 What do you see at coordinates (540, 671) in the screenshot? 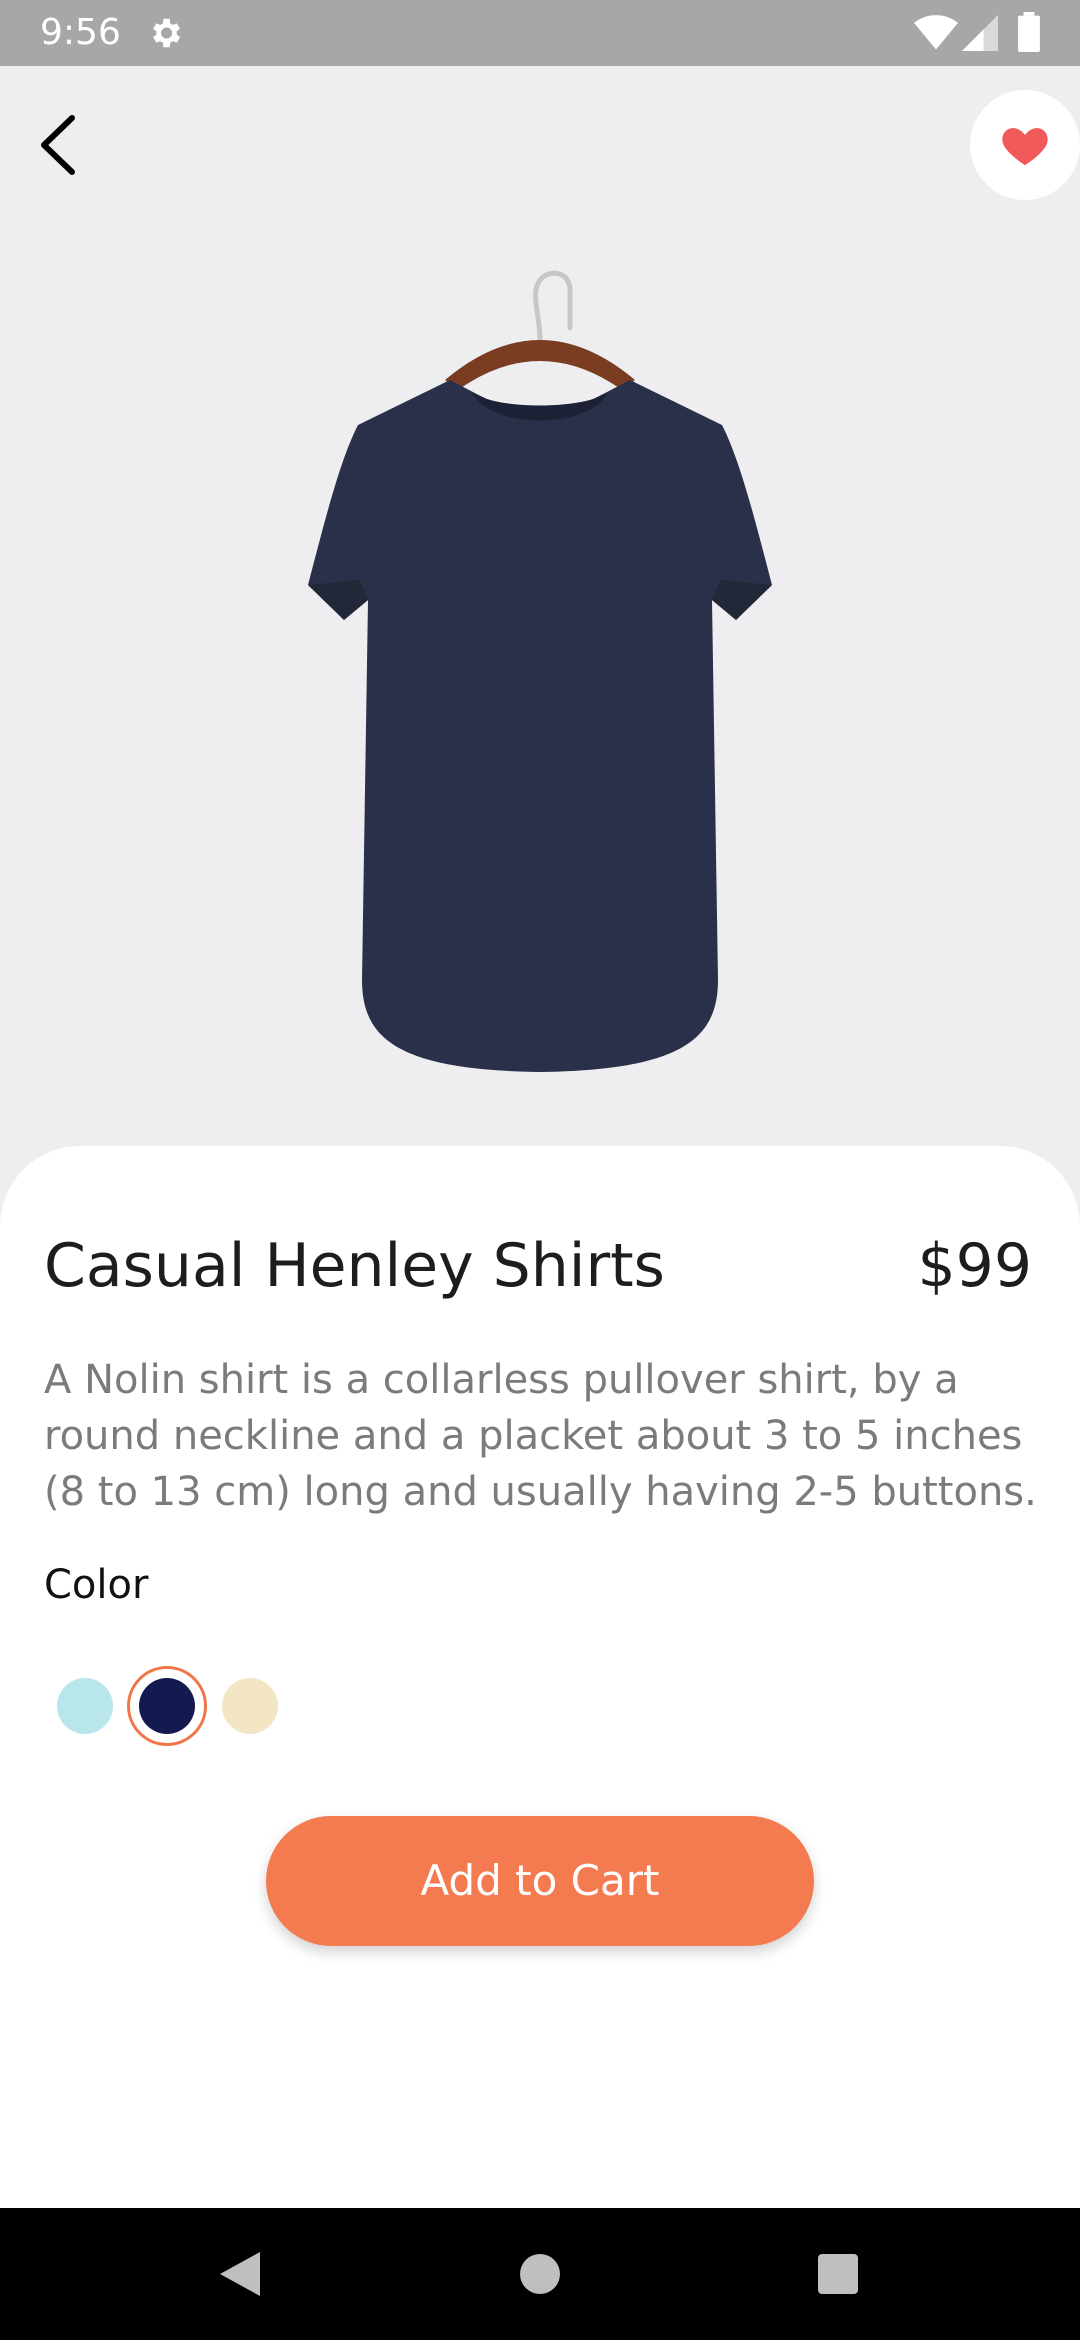
I see `product-image` at bounding box center [540, 671].